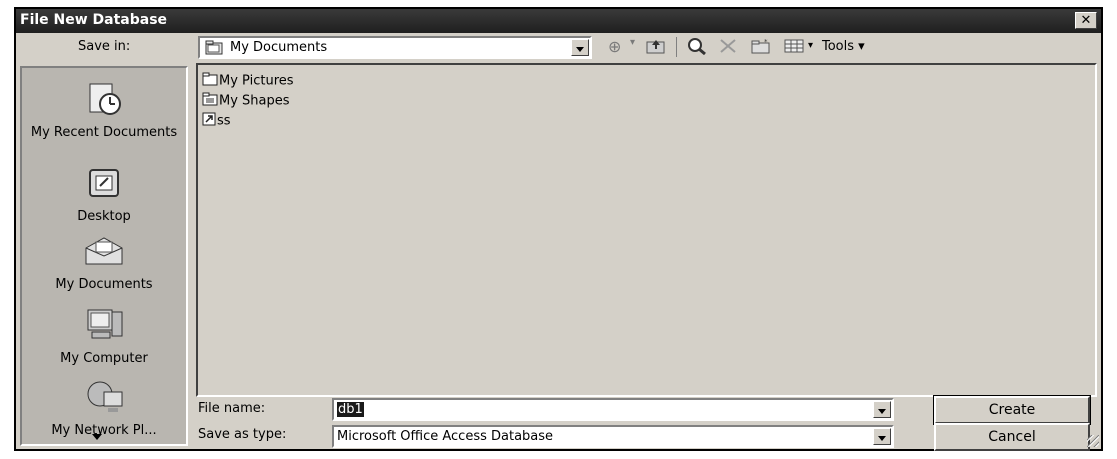 The image size is (1117, 459). I want to click on title-bar: File New Database ✕, so click(558, 21).